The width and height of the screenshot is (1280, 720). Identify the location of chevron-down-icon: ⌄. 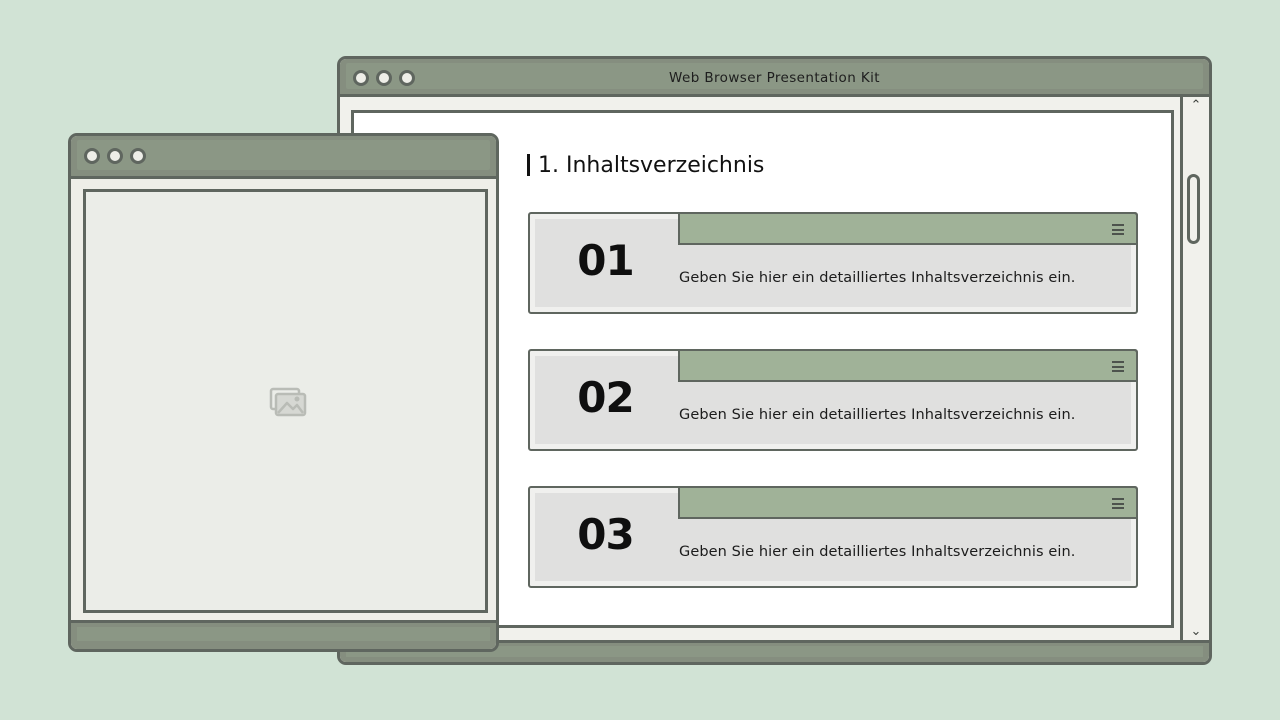
(1196, 631).